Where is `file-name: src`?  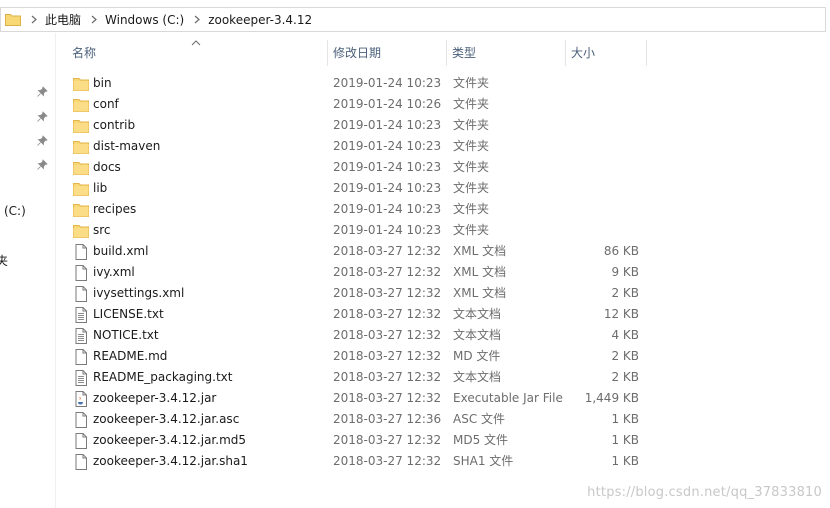 file-name: src is located at coordinates (102, 230).